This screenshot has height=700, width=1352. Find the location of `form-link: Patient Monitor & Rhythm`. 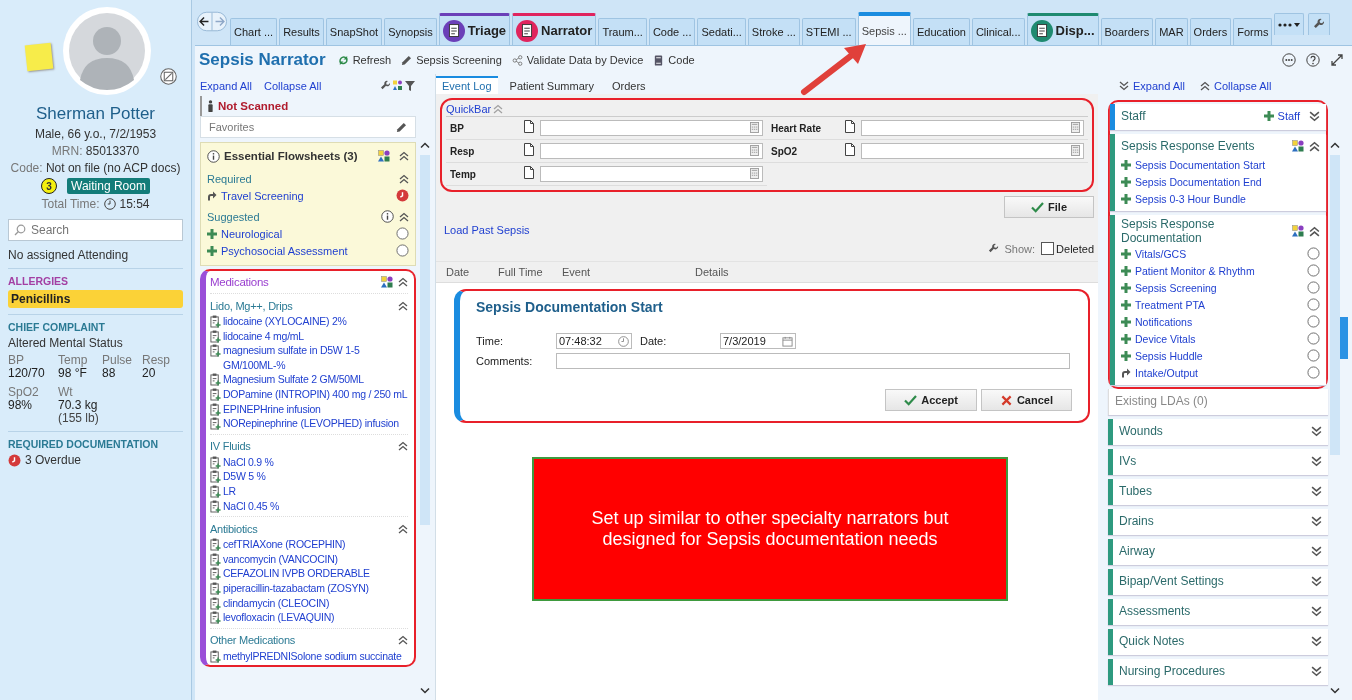

form-link: Patient Monitor & Rhythm is located at coordinates (1195, 270).